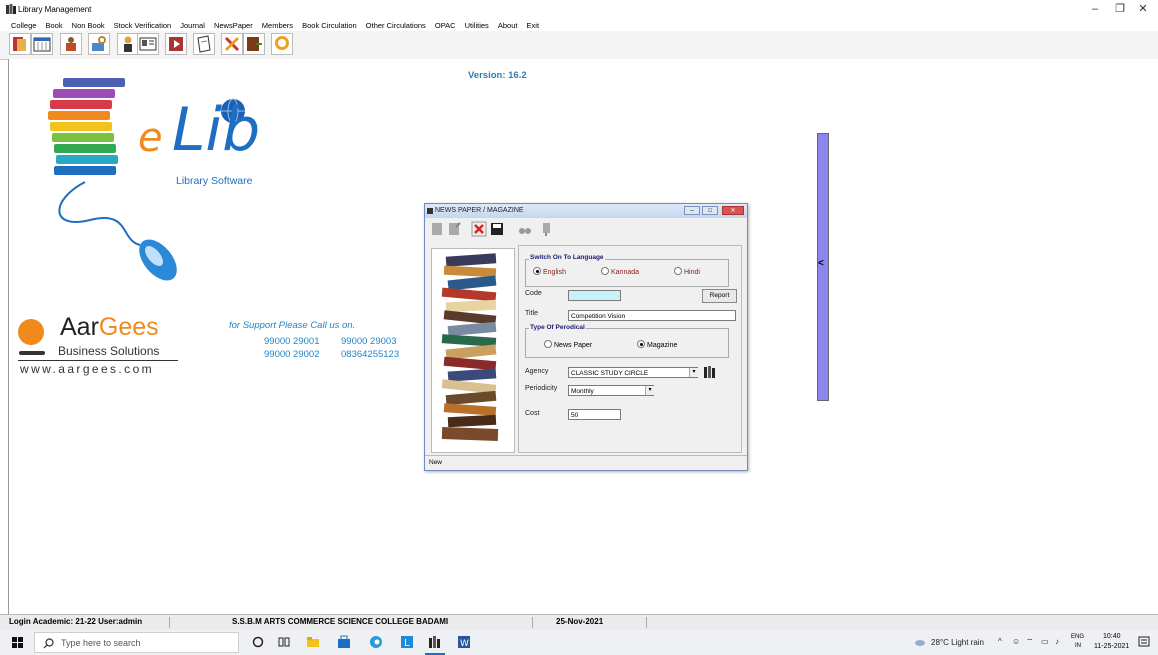  Describe the element at coordinates (258, 642) in the screenshot. I see `cortana-icon` at that location.